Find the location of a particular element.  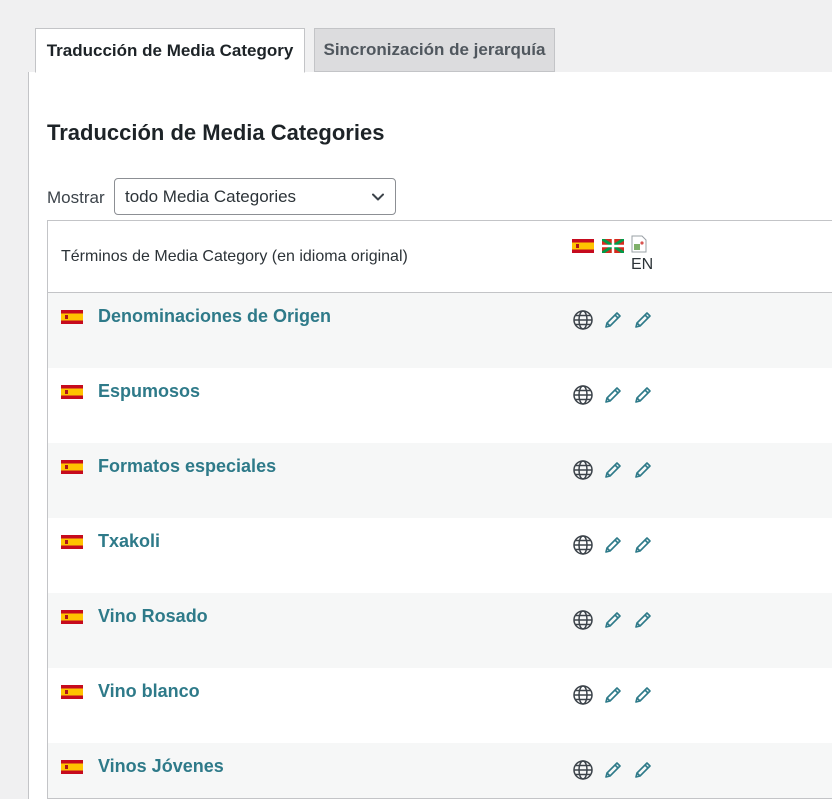

english-flag-broken-image: EN is located at coordinates (642, 255).